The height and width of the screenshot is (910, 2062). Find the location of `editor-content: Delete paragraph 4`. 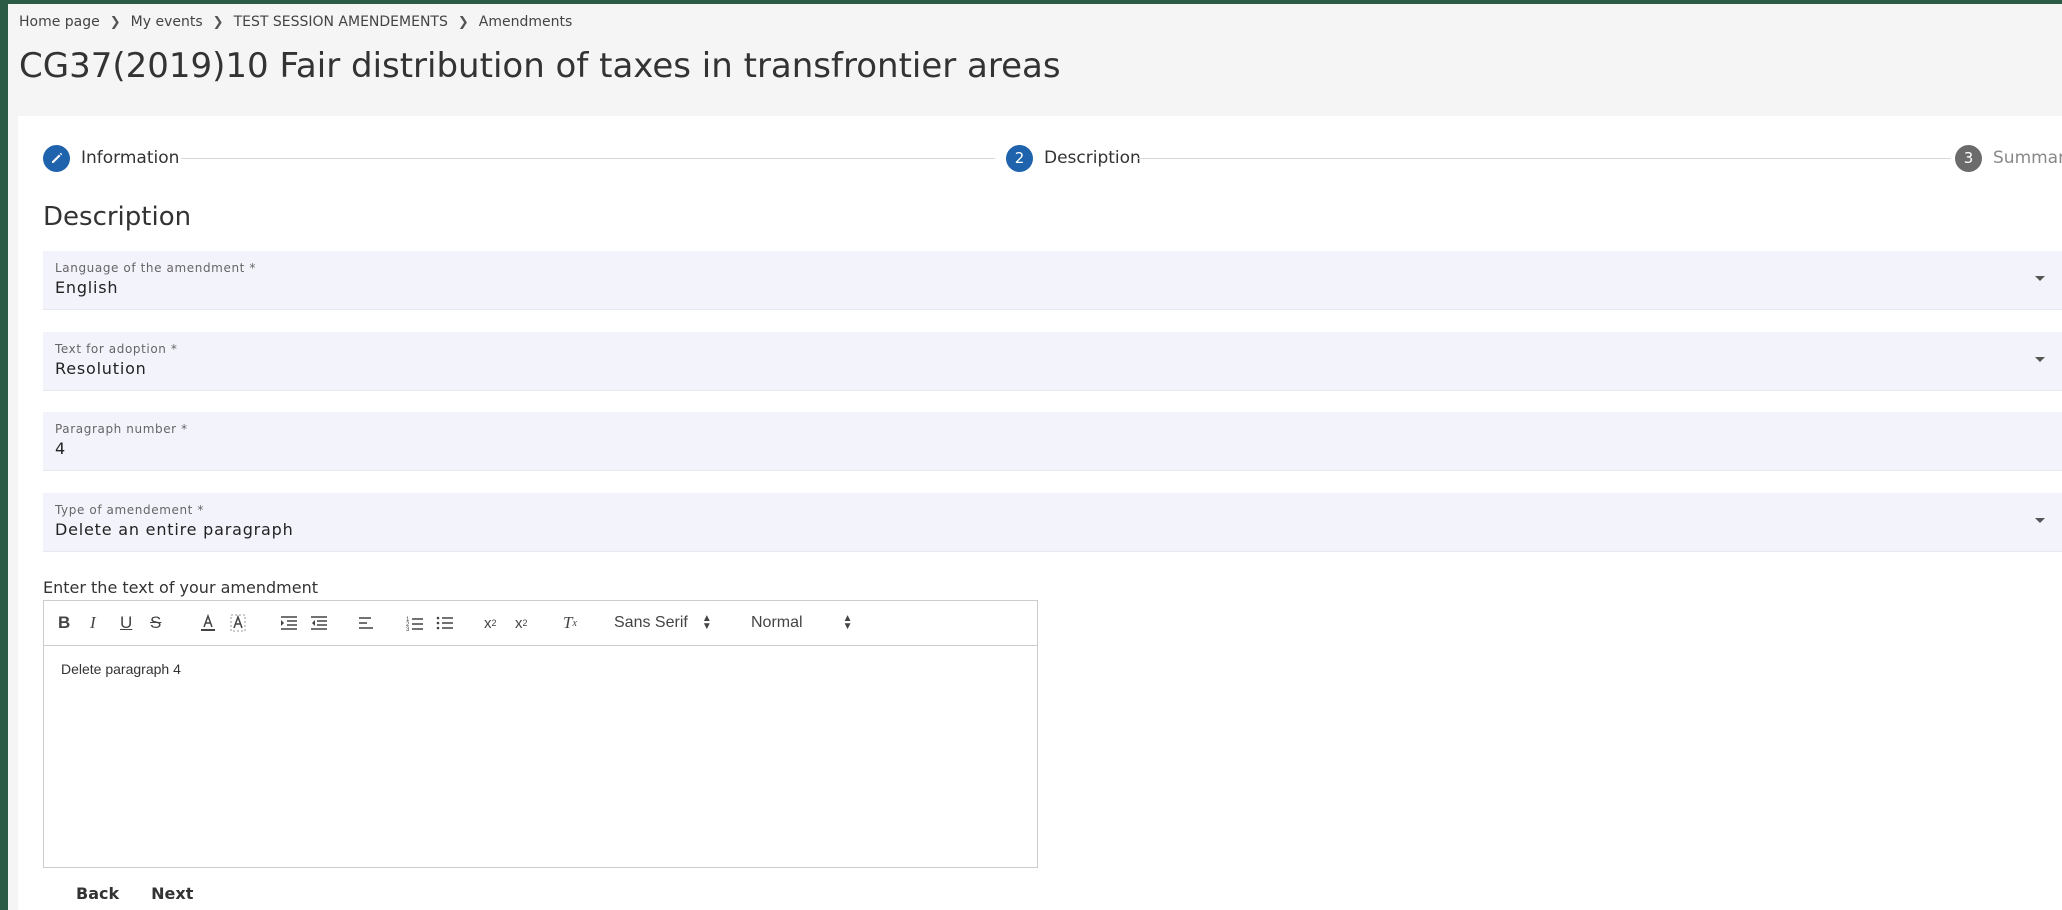

editor-content: Delete paragraph 4 is located at coordinates (121, 669).